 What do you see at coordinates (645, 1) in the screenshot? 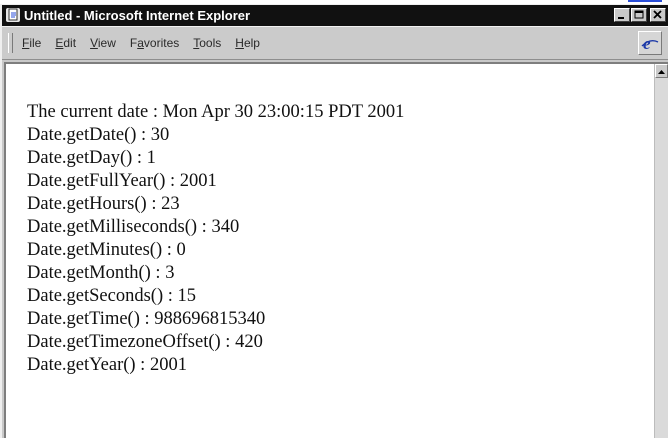
I see `link-underline-fragment` at bounding box center [645, 1].